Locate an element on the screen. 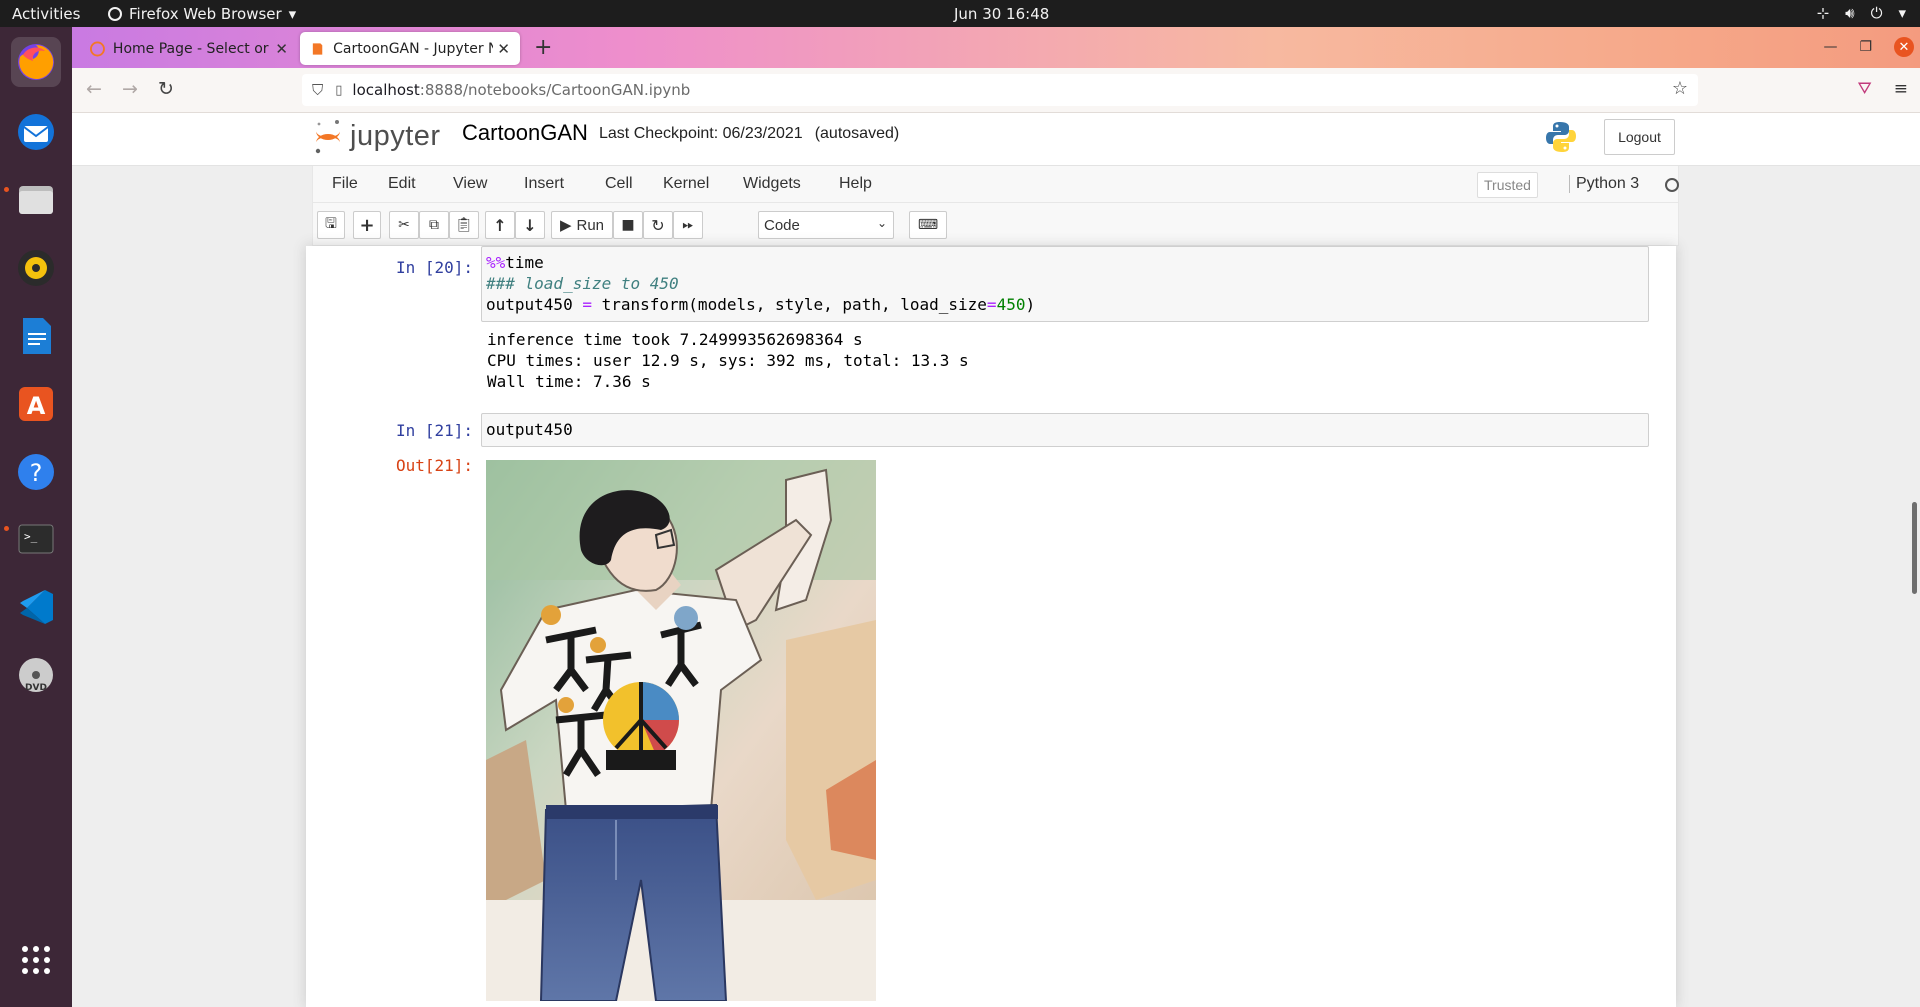 Image resolution: width=1920 pixels, height=1007 pixels. interrupt-button: ■ is located at coordinates (628, 225).